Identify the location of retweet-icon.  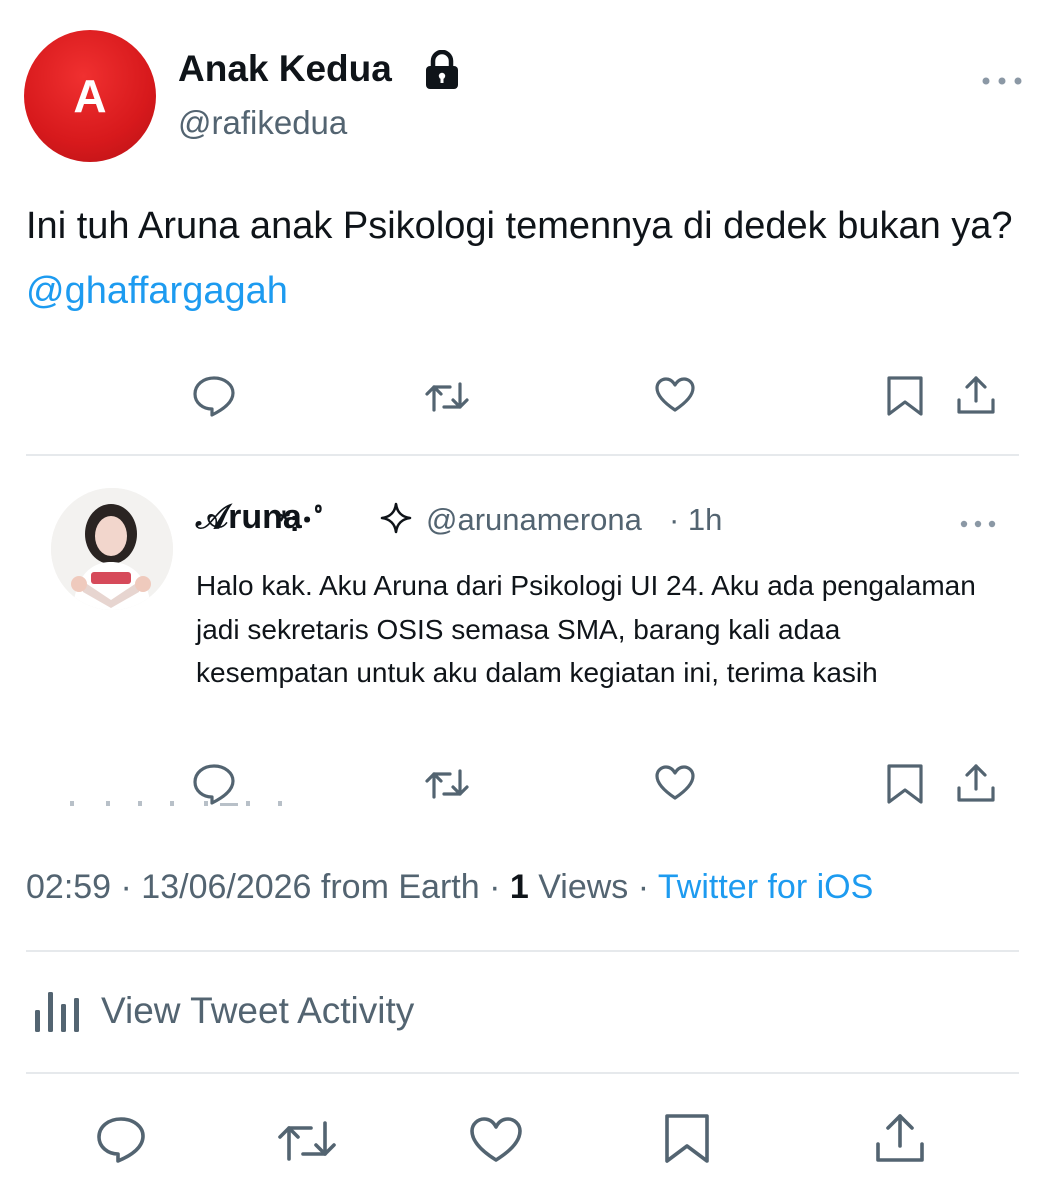
(447, 397).